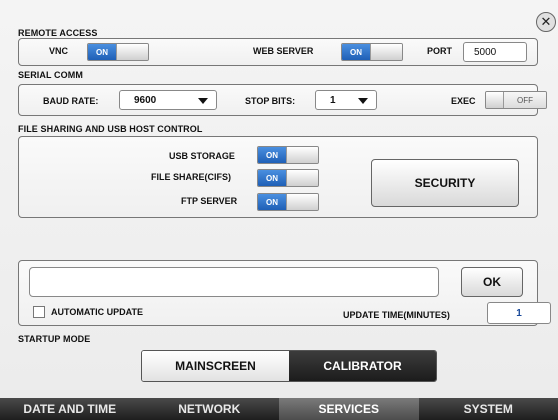 The width and height of the screenshot is (558, 420). I want to click on startup-calibrator-option: CALIBRATOR, so click(362, 366).